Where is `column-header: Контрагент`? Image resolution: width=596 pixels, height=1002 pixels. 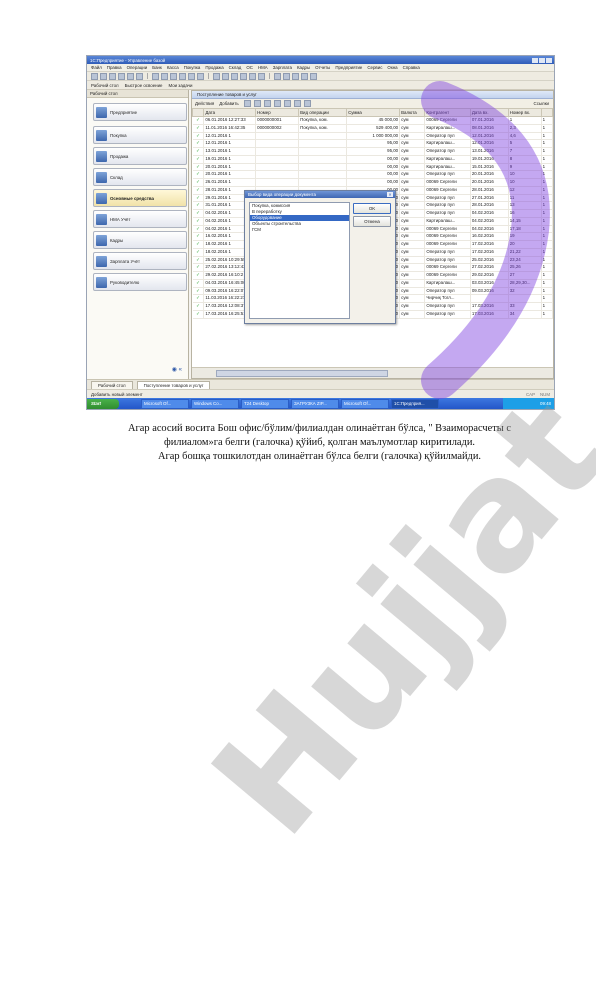
column-header: Контрагент is located at coordinates (447, 112).